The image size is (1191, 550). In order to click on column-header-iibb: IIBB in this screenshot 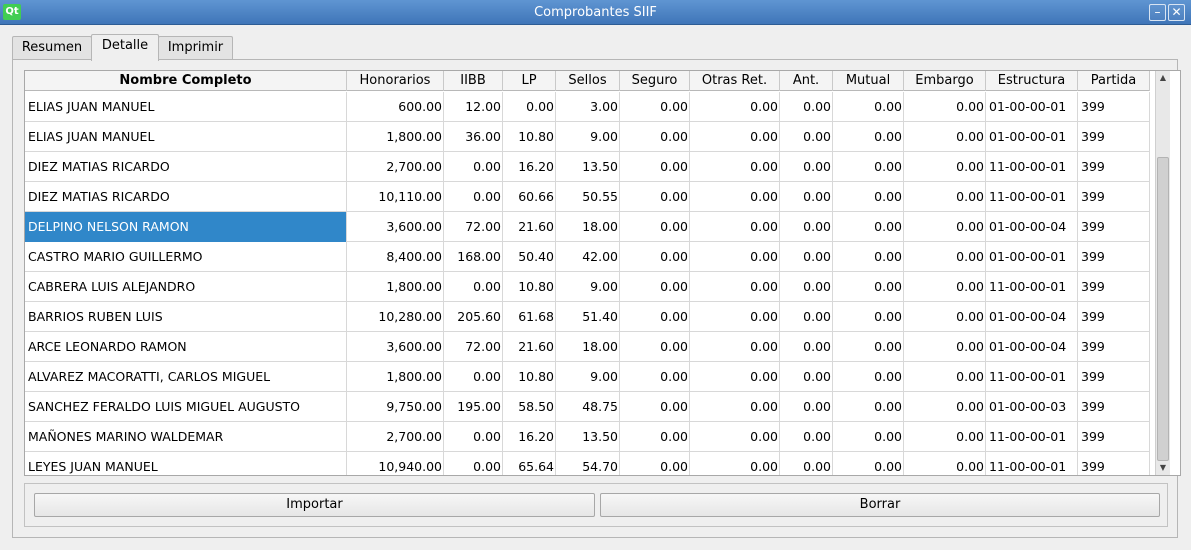, I will do `click(473, 81)`.